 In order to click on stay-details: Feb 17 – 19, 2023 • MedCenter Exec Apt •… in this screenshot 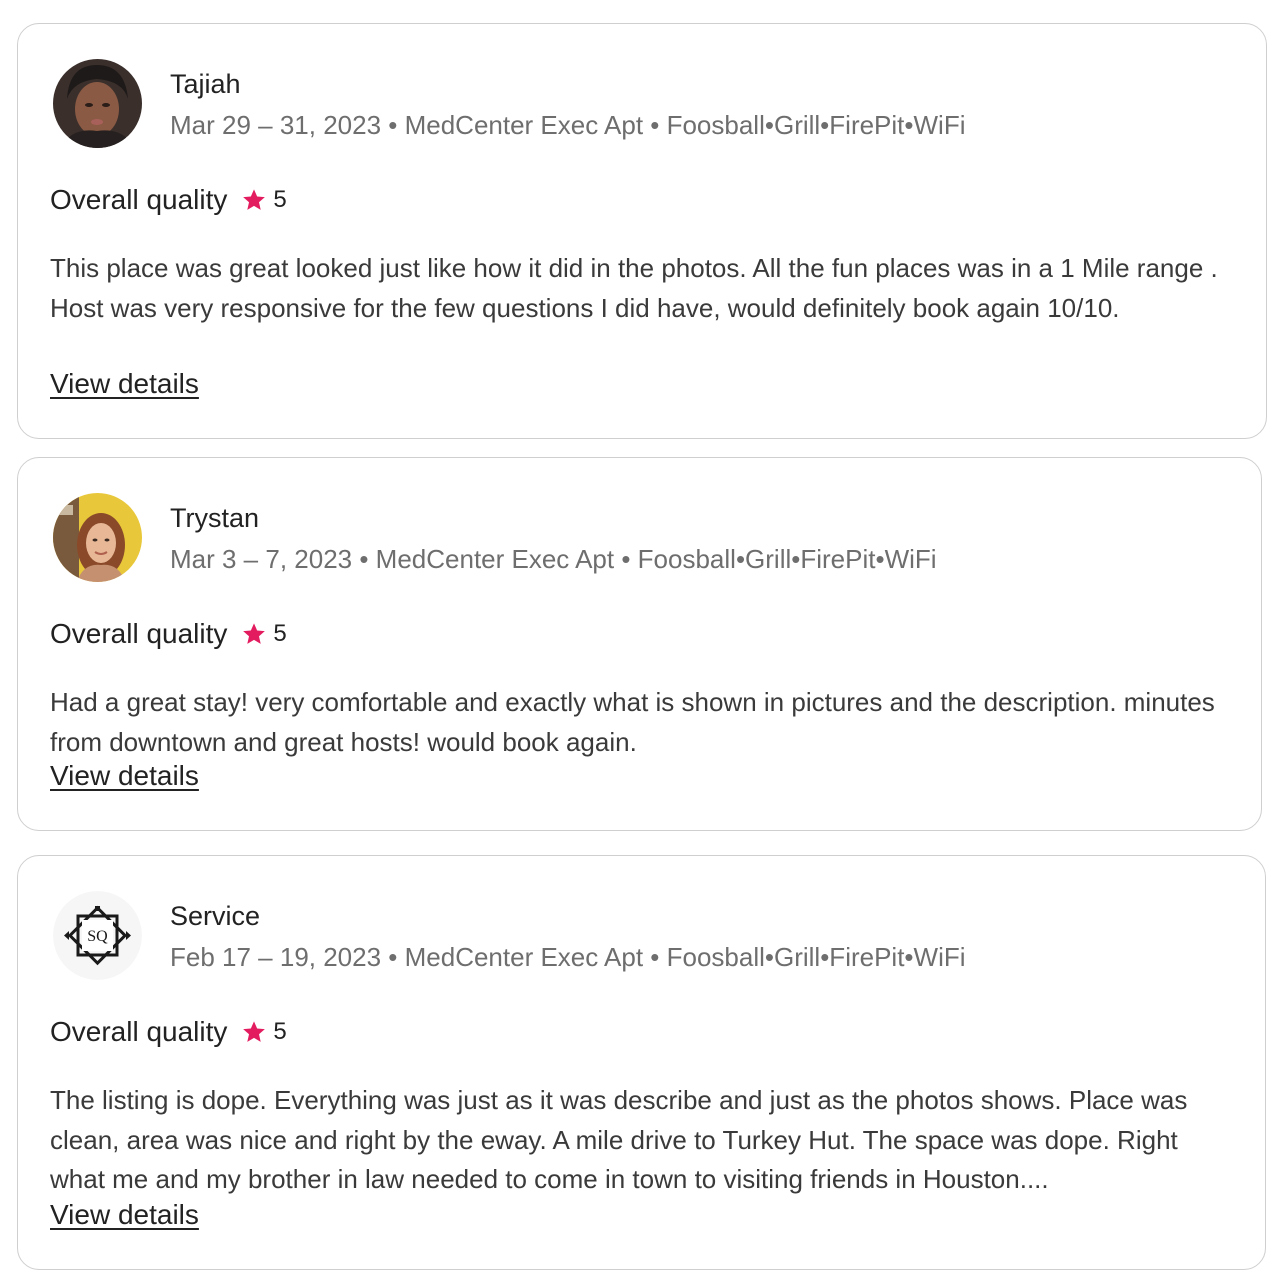, I will do `click(568, 957)`.